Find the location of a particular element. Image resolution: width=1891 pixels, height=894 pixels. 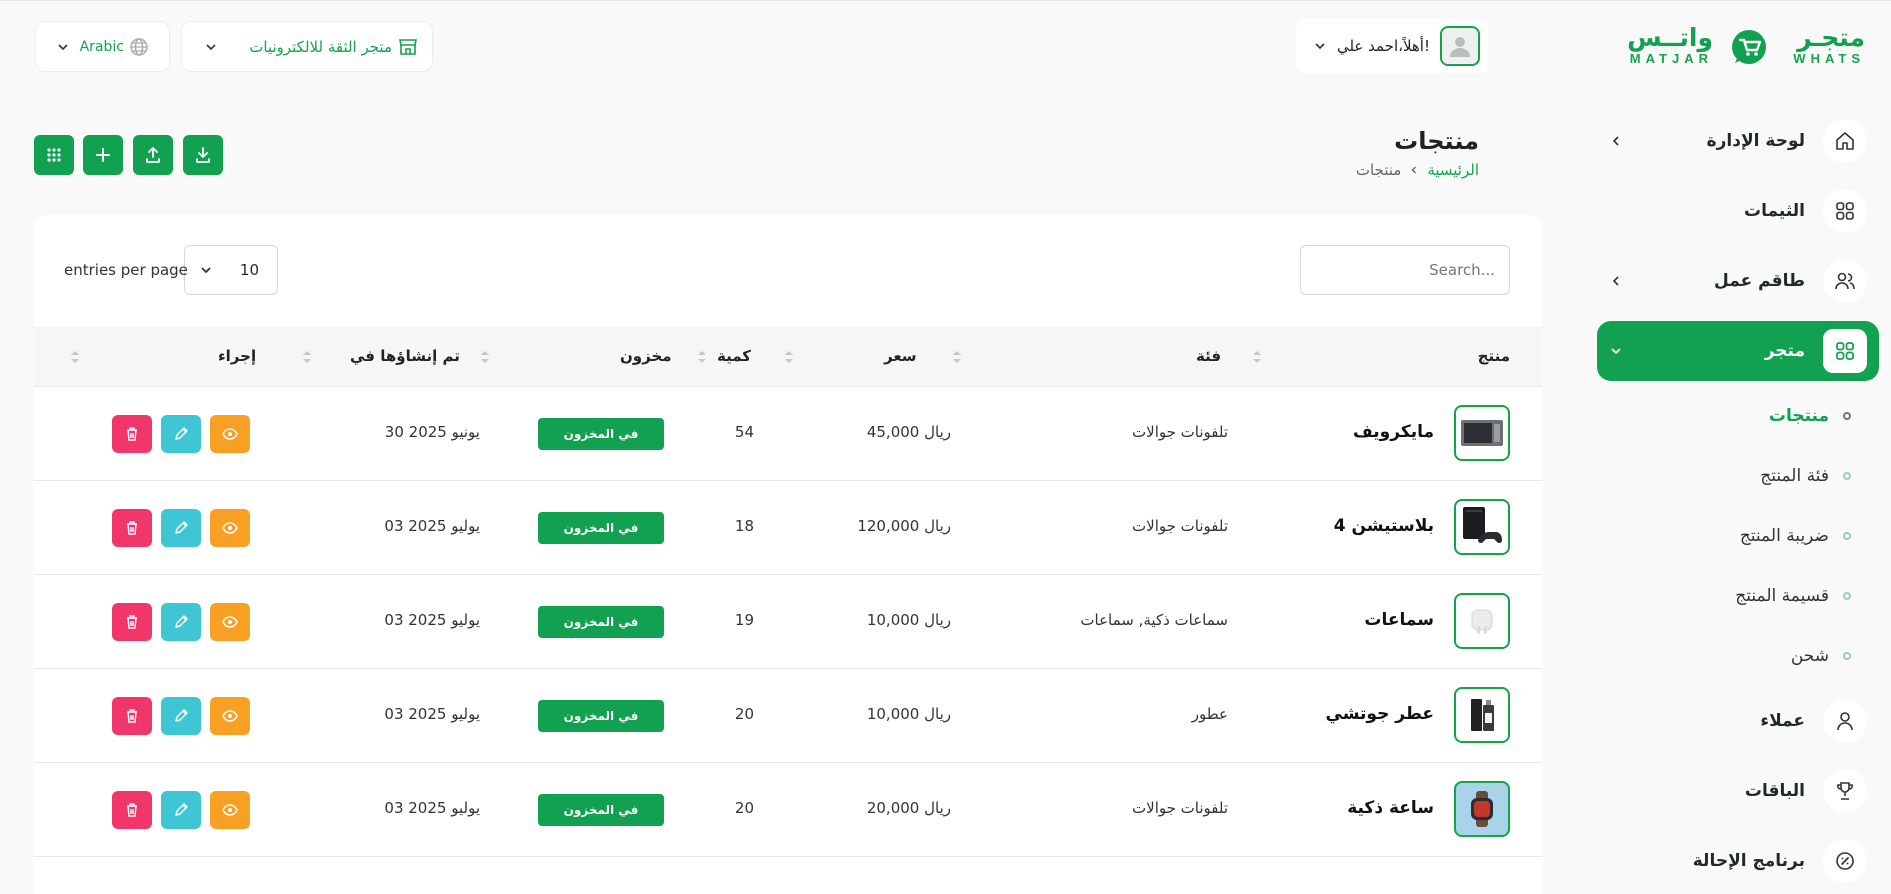

product-qty: 20 is located at coordinates (744, 714).